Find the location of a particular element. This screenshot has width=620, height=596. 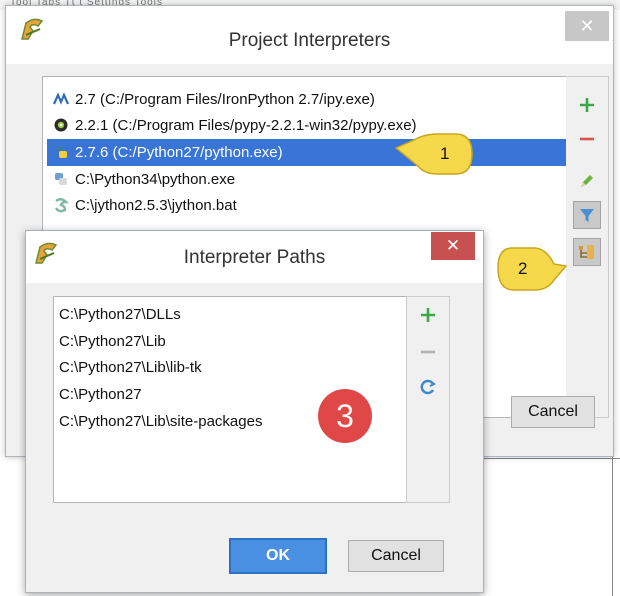

interpreter-label: C:\Python34\python.exe is located at coordinates (155, 179).